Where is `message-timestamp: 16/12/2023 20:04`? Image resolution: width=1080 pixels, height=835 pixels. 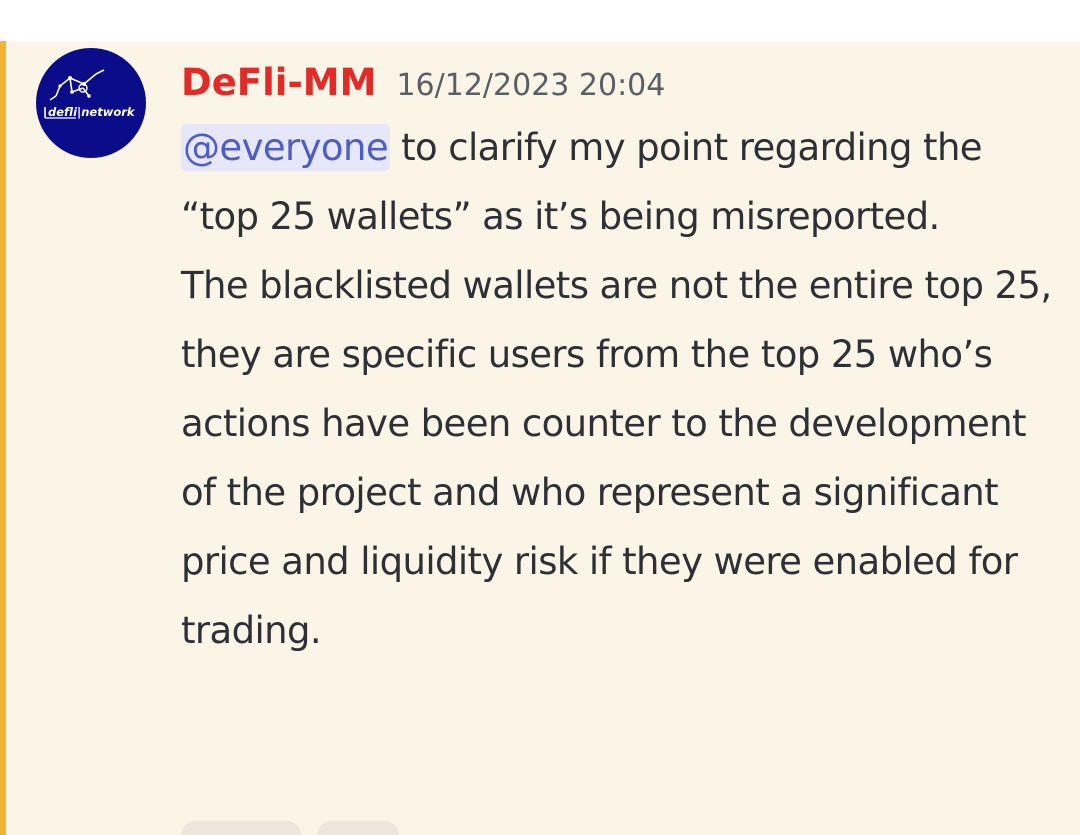 message-timestamp: 16/12/2023 20:04 is located at coordinates (531, 85).